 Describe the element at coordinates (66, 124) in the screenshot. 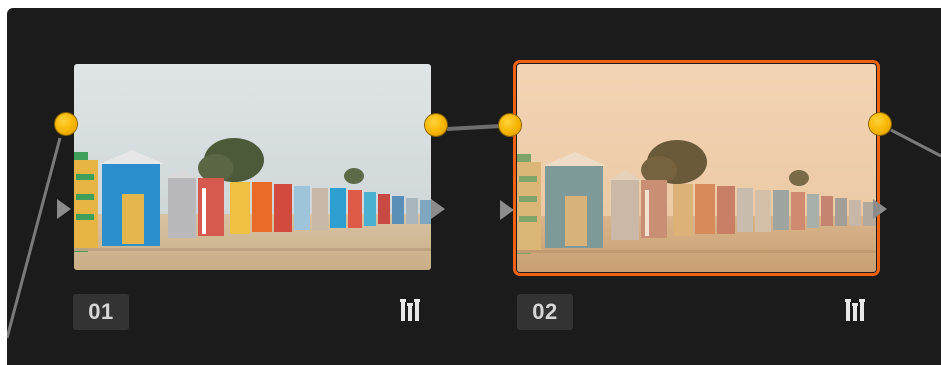

I see `node-01-input-dot` at that location.